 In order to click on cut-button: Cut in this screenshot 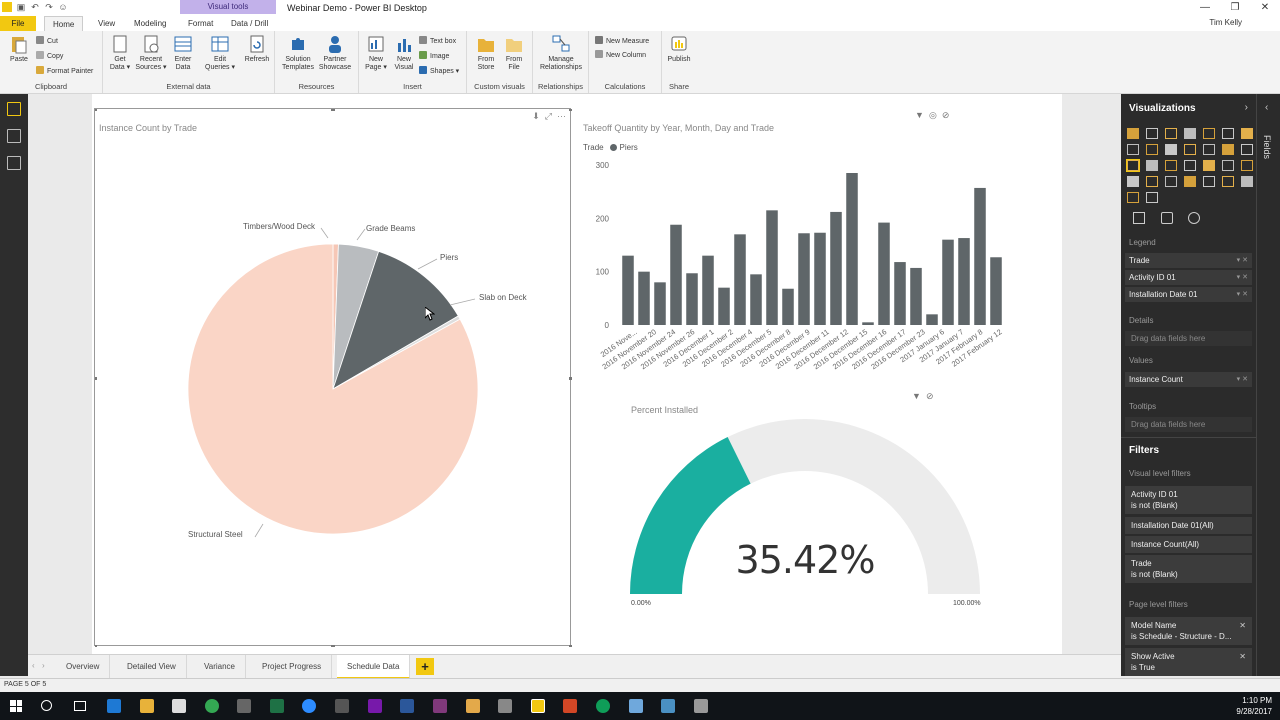, I will do `click(47, 41)`.